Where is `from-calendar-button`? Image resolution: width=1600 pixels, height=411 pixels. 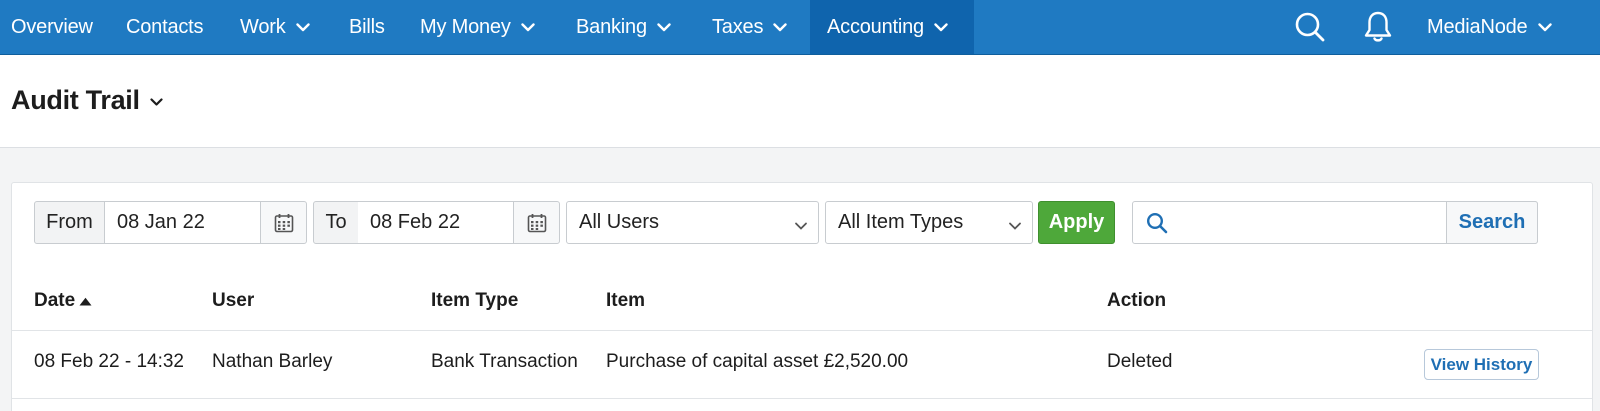 from-calendar-button is located at coordinates (283, 222).